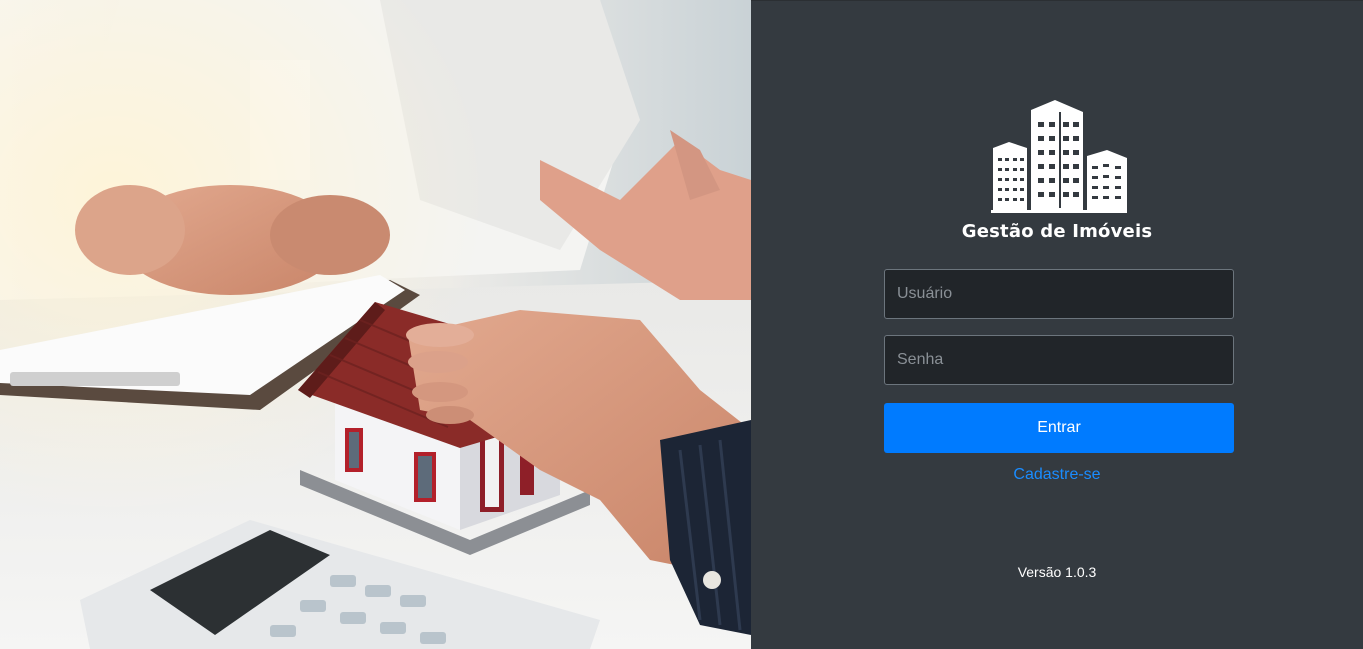  I want to click on signup-link: Cadastre-se, so click(1057, 475).